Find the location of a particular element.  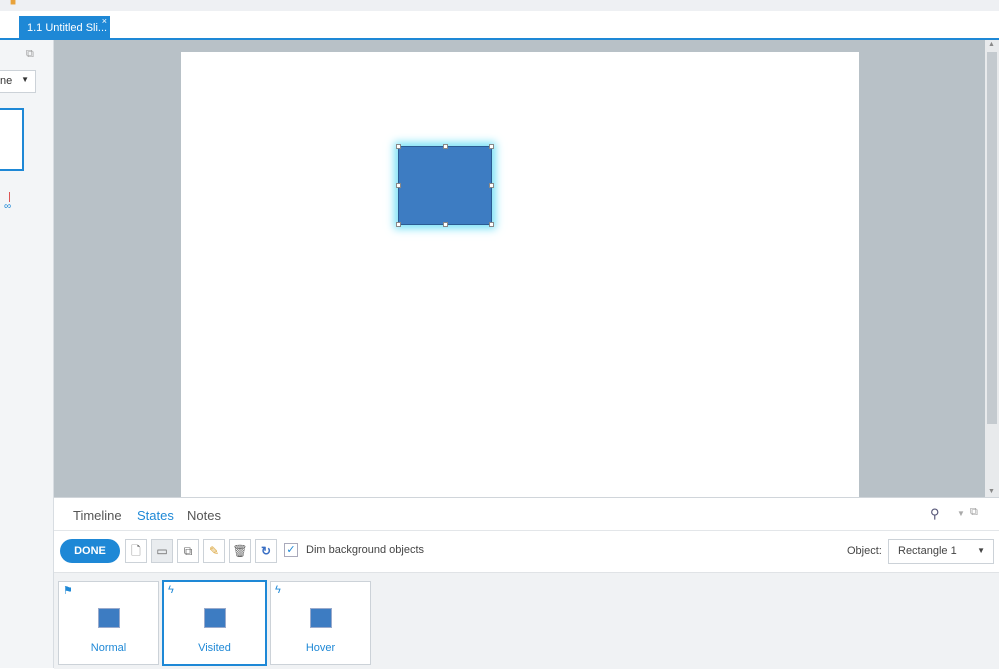

trash-icon: 🗑 is located at coordinates (240, 551).